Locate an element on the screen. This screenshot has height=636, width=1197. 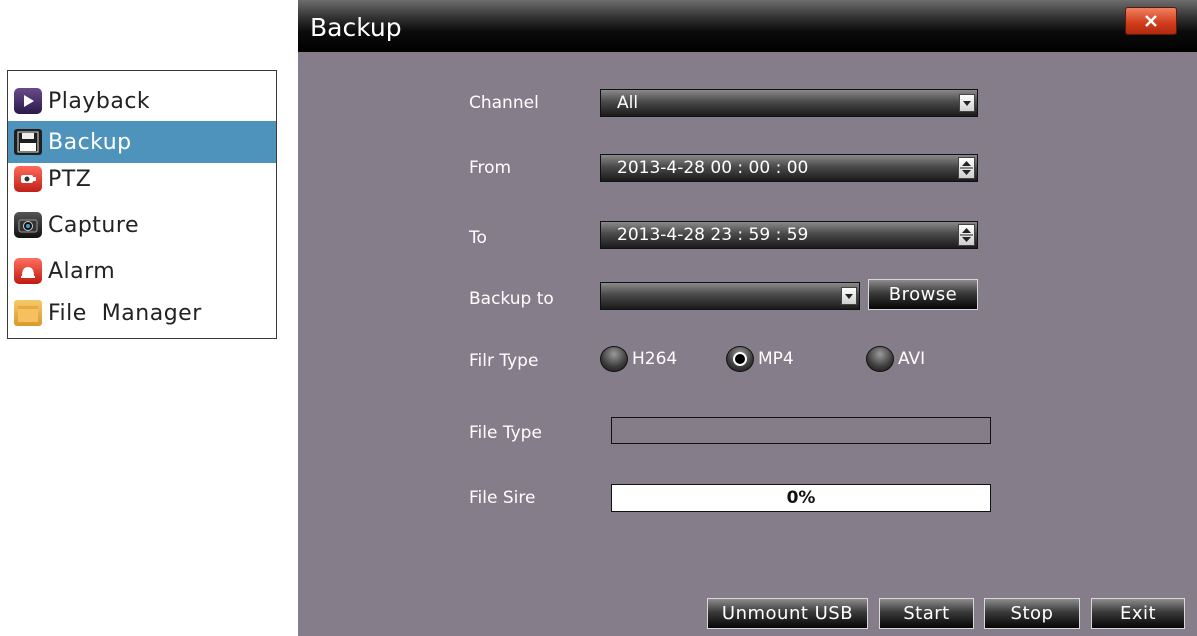
menu-item-label: Capture is located at coordinates (93, 225).